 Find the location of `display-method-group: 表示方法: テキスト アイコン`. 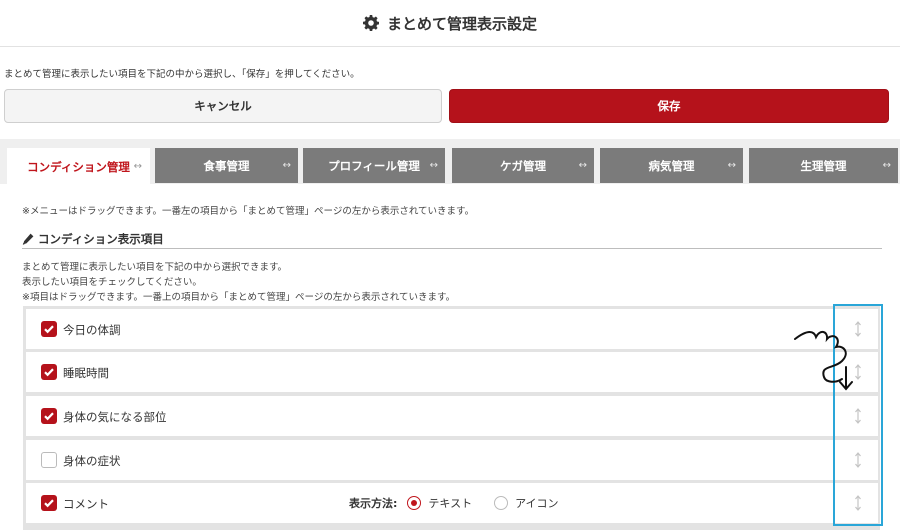

display-method-group: 表示方法: テキスト アイコン is located at coordinates (465, 503).